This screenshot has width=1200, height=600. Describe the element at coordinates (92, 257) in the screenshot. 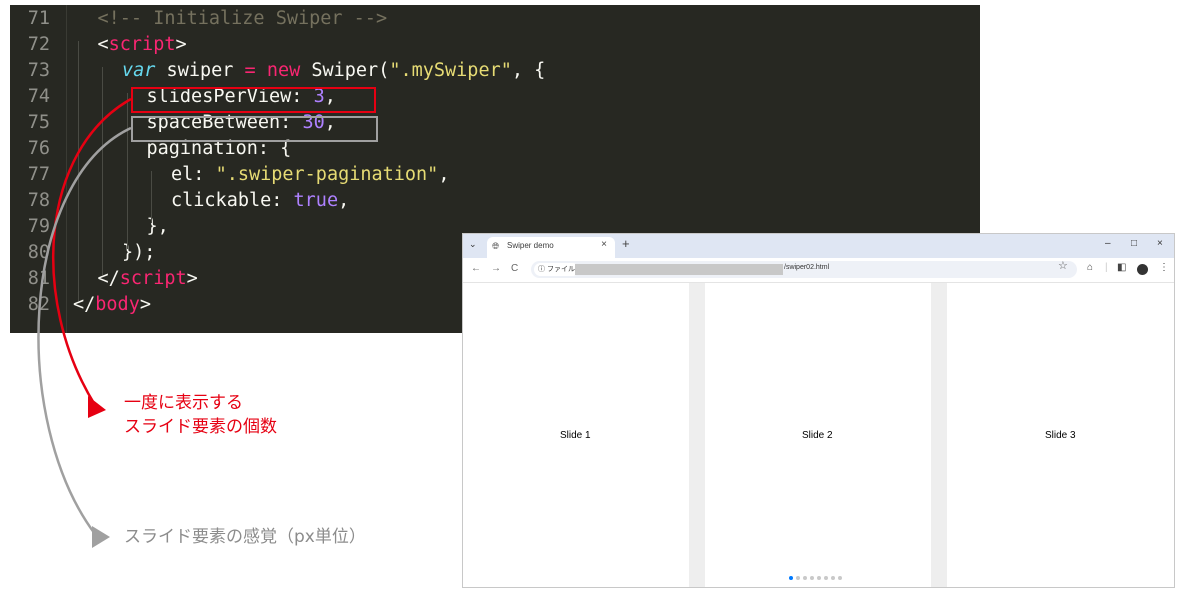

I see `red-arrow` at that location.